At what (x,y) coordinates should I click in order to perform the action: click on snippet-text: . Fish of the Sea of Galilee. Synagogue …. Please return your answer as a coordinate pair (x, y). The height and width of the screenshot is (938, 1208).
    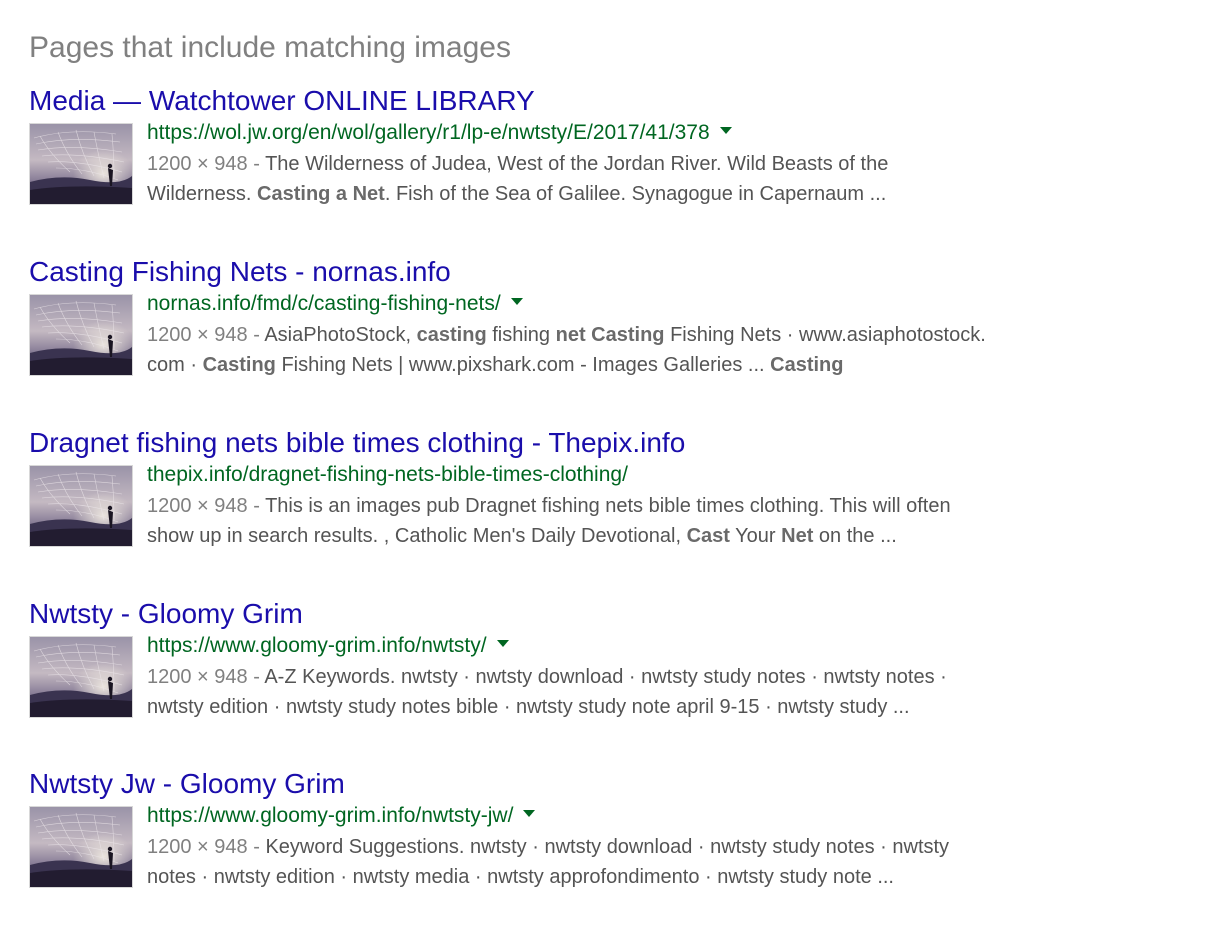
    Looking at the image, I should click on (635, 194).